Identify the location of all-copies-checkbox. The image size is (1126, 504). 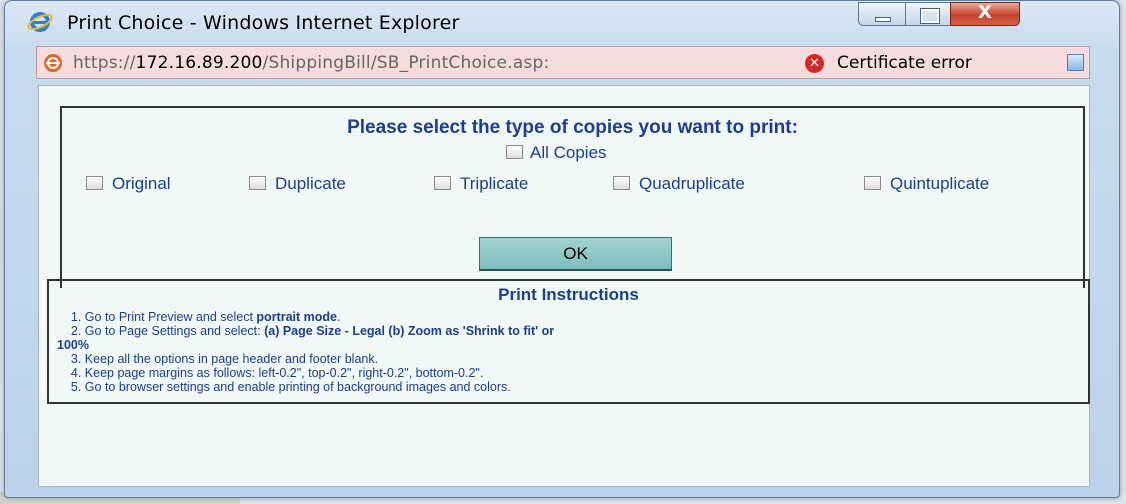
(514, 152).